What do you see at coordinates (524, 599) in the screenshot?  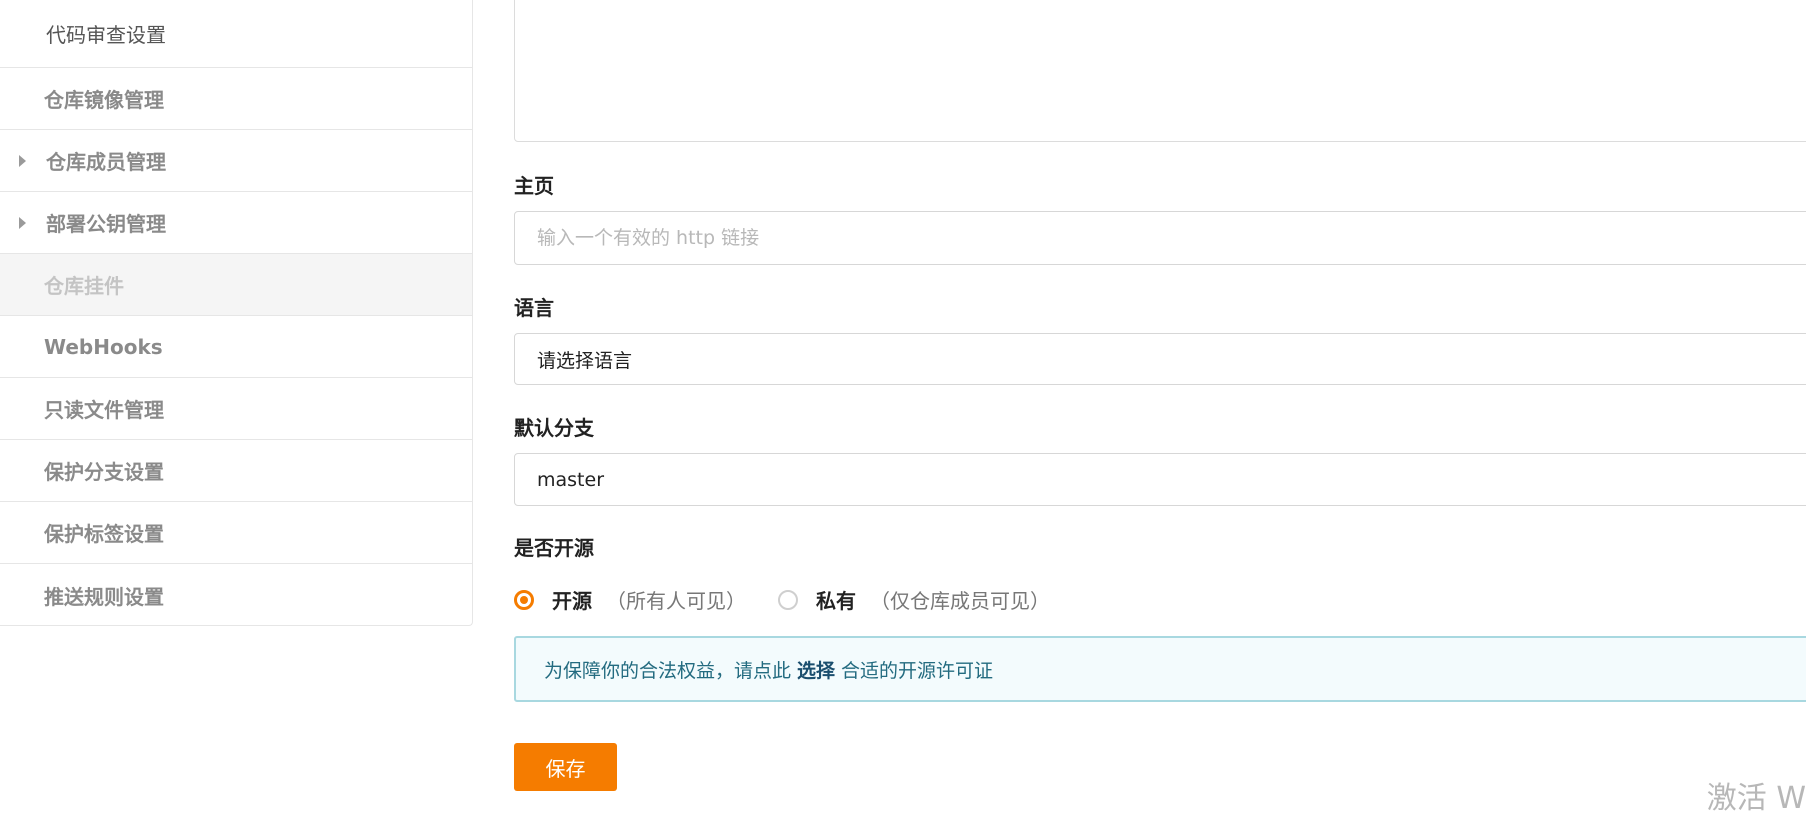 I see `open-source-radio` at bounding box center [524, 599].